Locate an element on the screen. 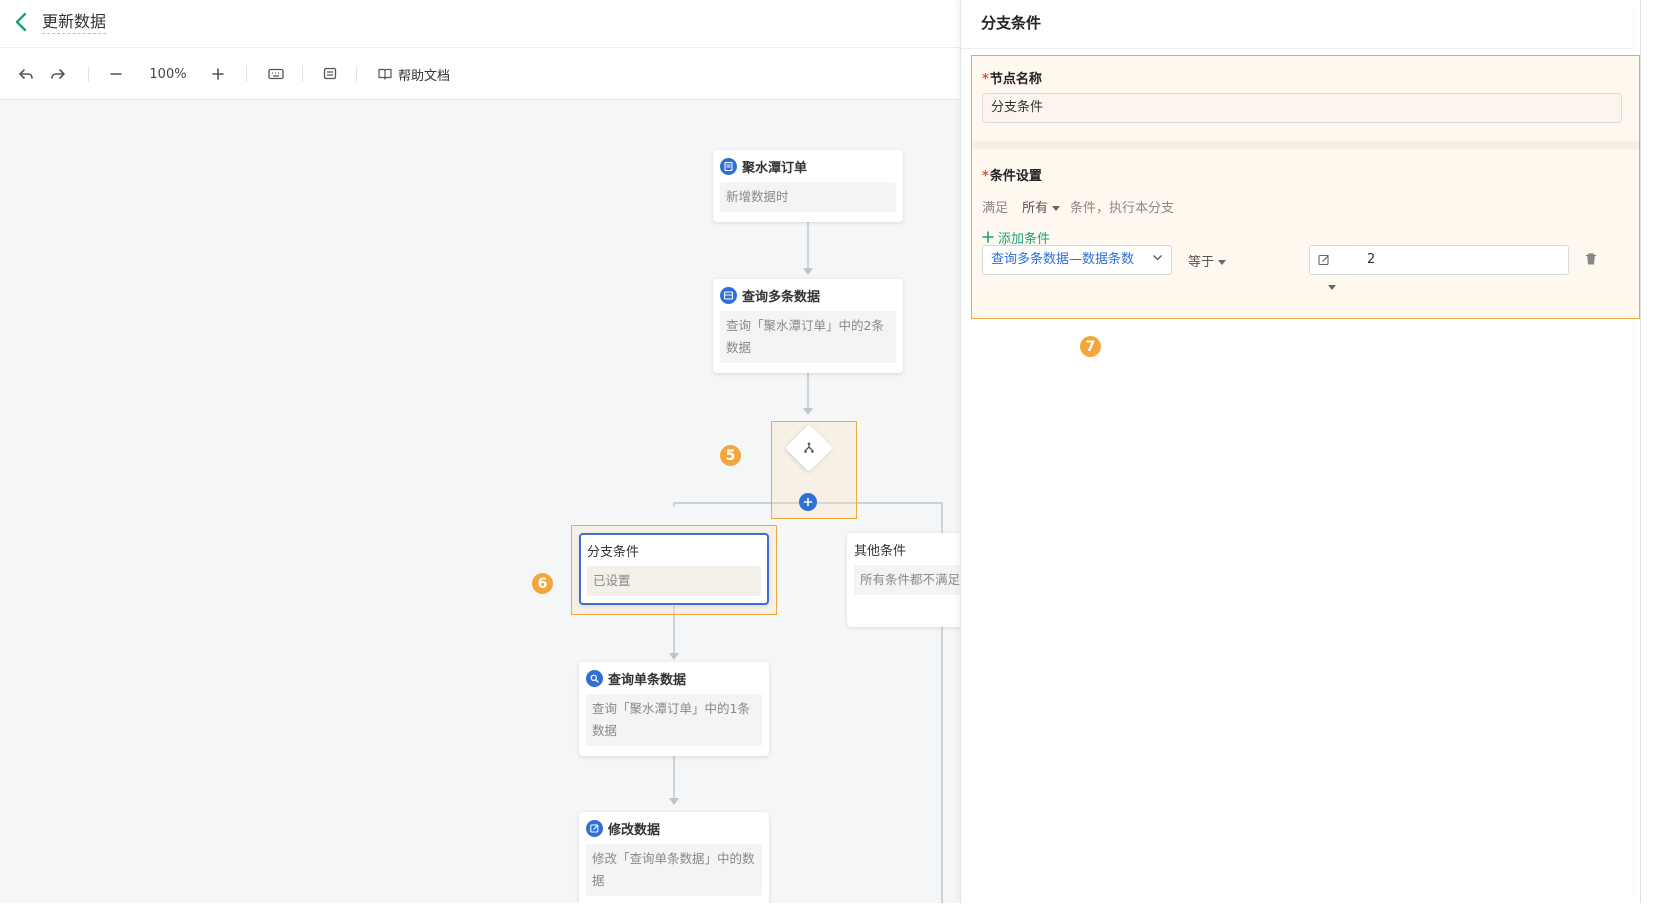 The width and height of the screenshot is (1666, 923). add-condition-button: 添加条件 is located at coordinates (1016, 237).